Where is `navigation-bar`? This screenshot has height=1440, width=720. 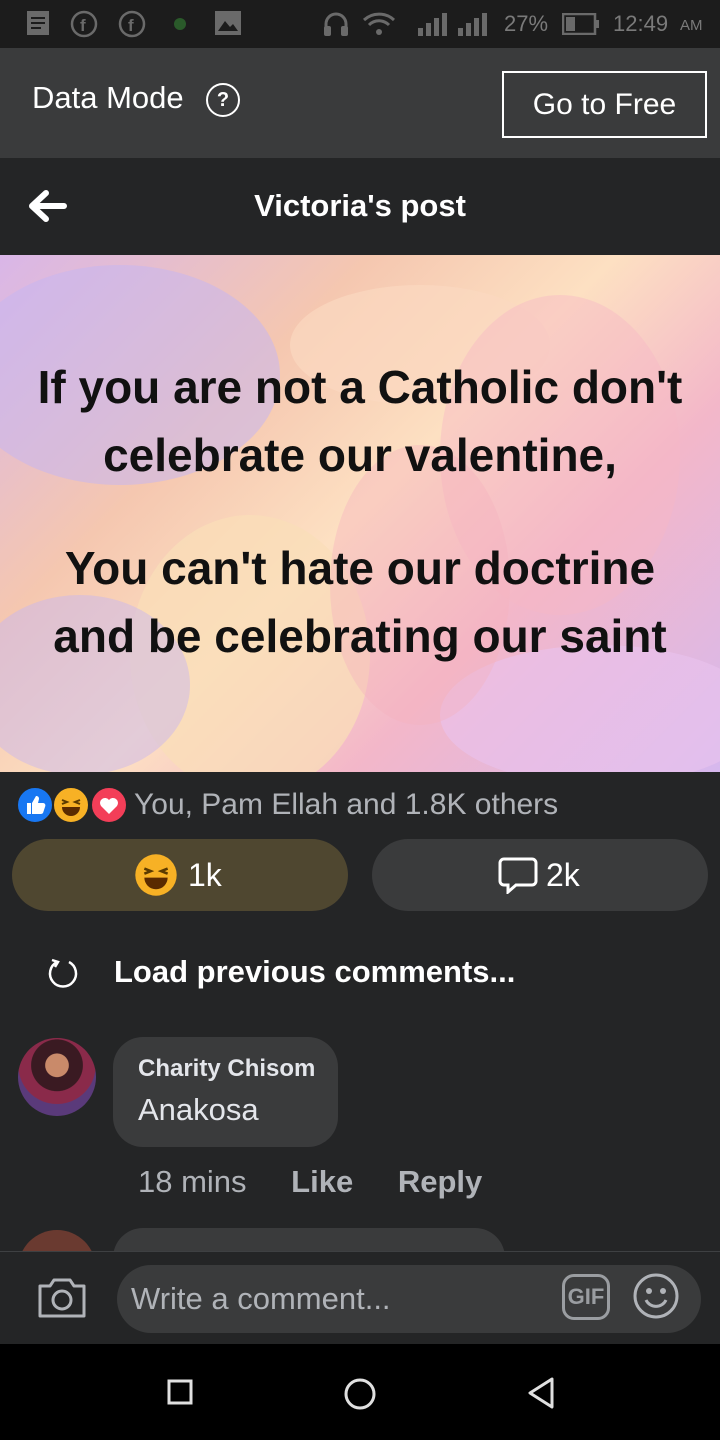
navigation-bar is located at coordinates (360, 1392).